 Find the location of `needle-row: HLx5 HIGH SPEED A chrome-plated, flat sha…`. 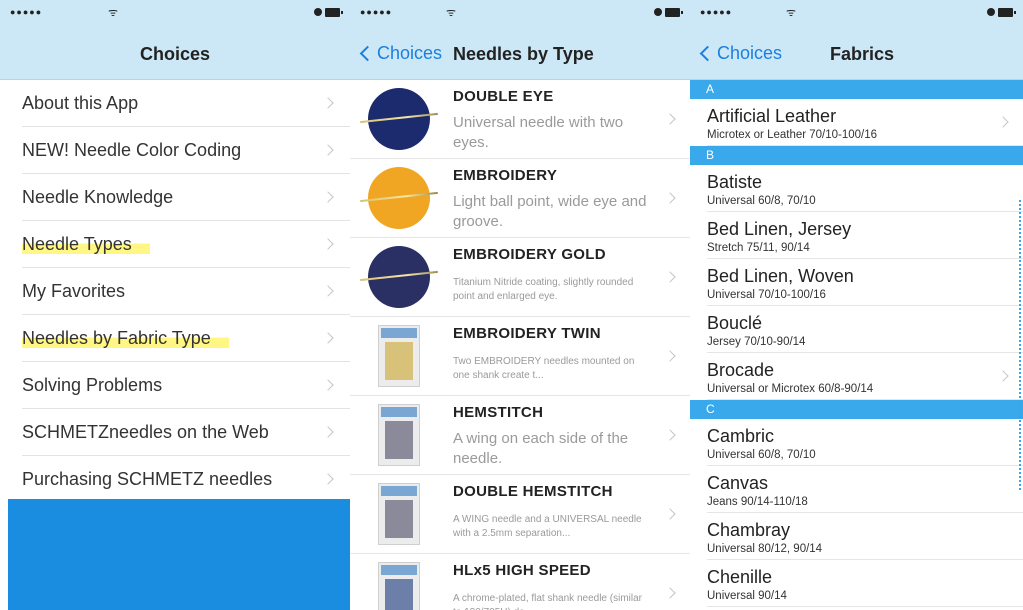

needle-row: HLx5 HIGH SPEED A chrome-plated, flat sha… is located at coordinates (520, 582).